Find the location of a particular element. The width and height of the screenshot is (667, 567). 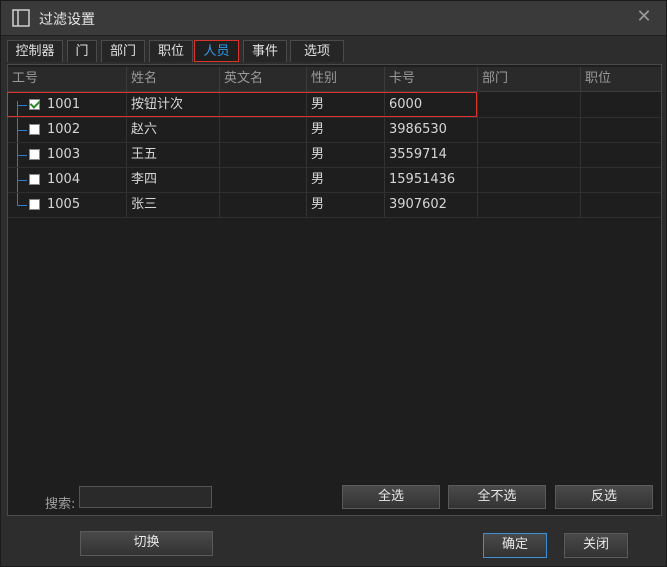

column-header-position: 职位 is located at coordinates (621, 79).